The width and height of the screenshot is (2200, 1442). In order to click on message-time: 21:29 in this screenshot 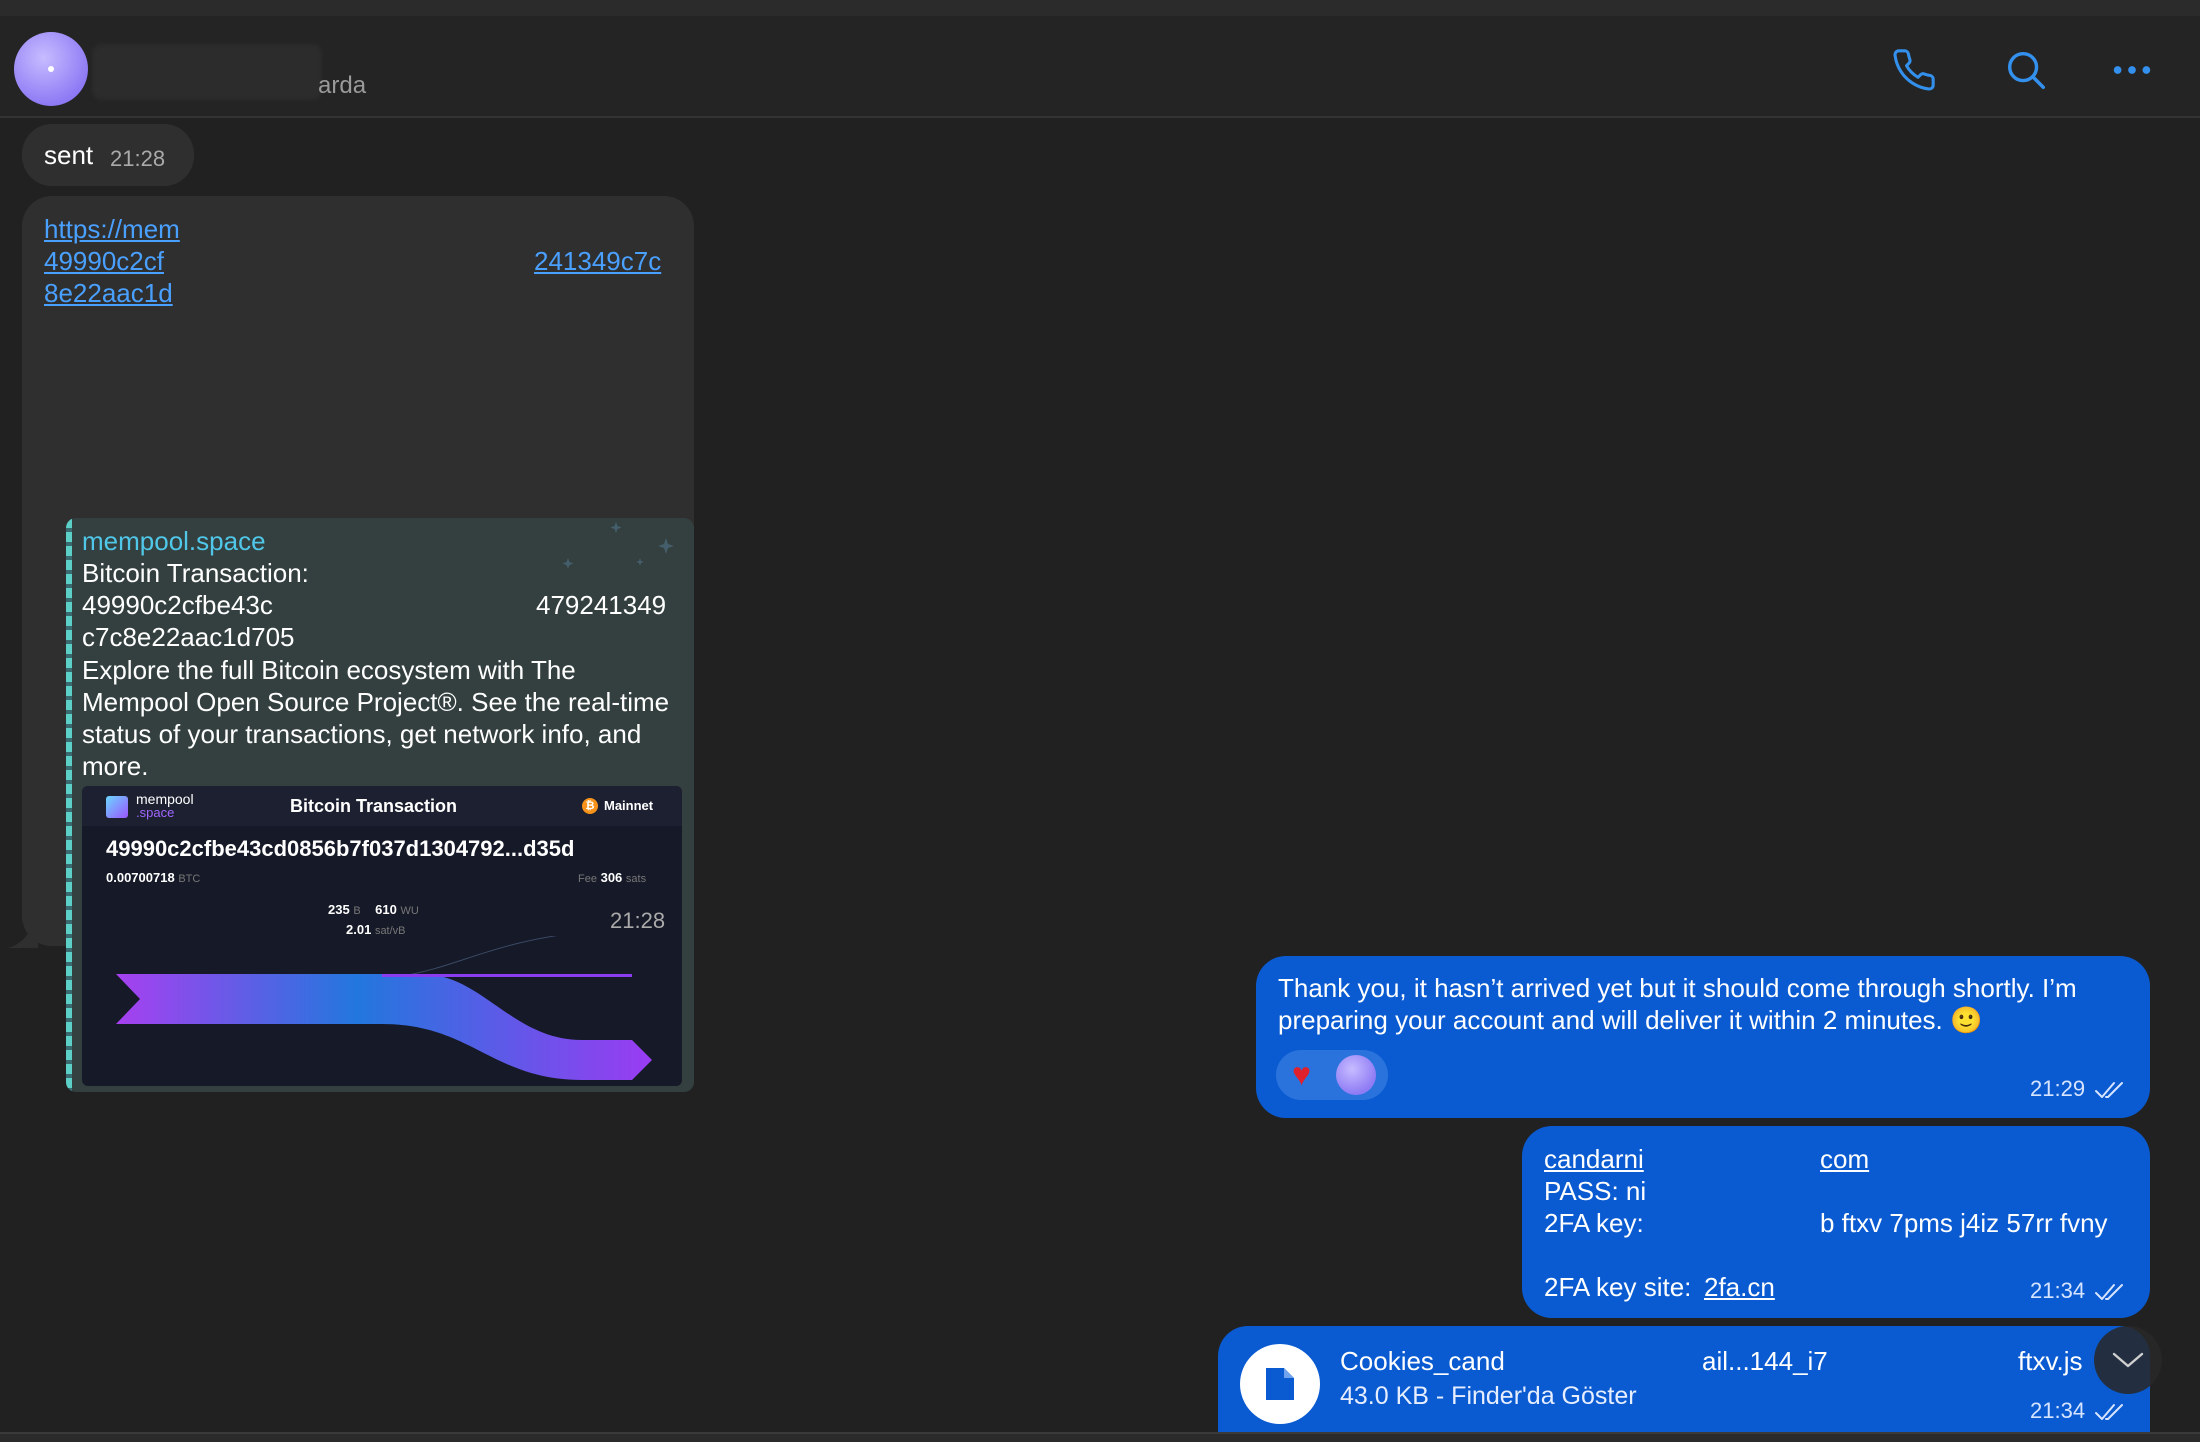, I will do `click(2058, 1088)`.